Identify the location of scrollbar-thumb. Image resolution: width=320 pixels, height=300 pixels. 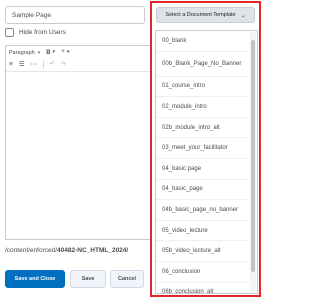
(253, 156).